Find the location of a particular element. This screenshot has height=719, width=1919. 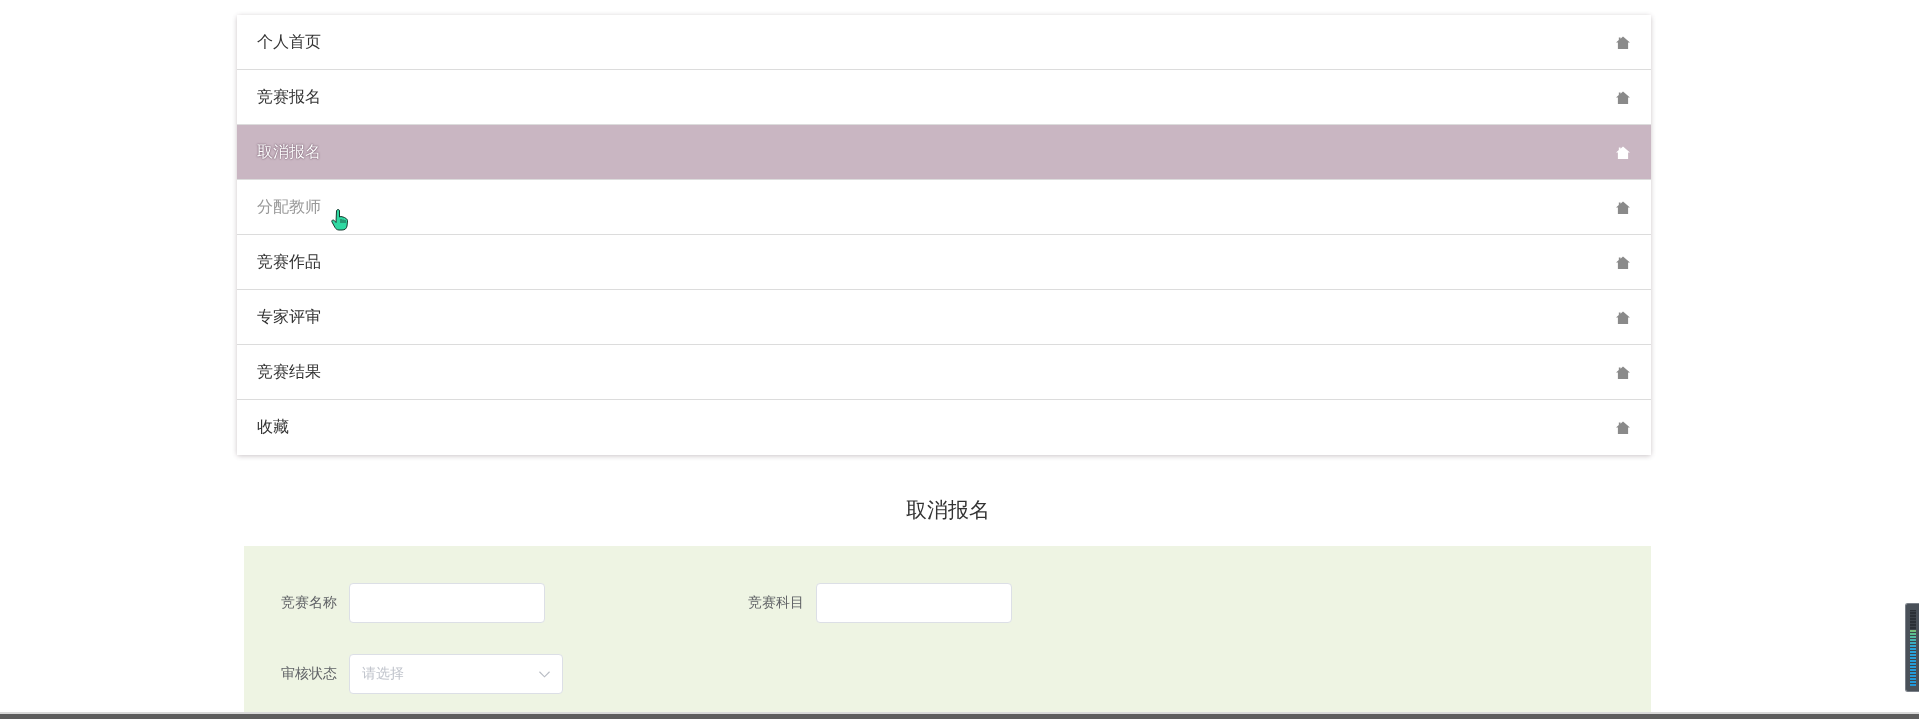

menu-item: 个人首页 is located at coordinates (944, 42).